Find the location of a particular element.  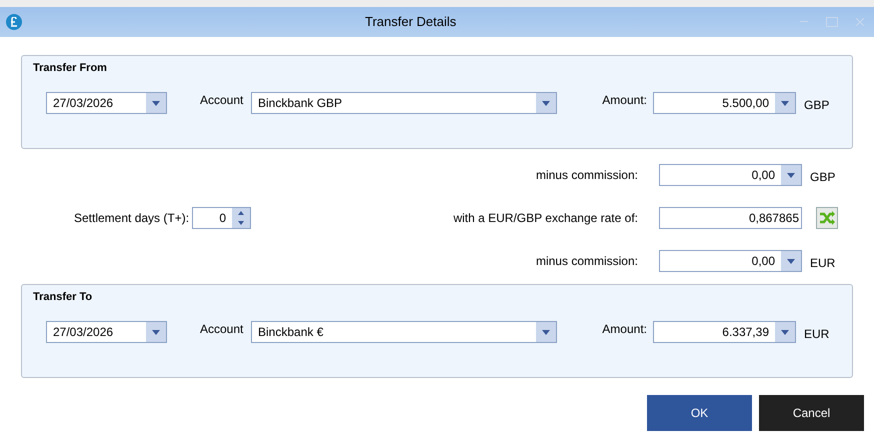

settlement-label: Settlement days (T+): is located at coordinates (132, 218).